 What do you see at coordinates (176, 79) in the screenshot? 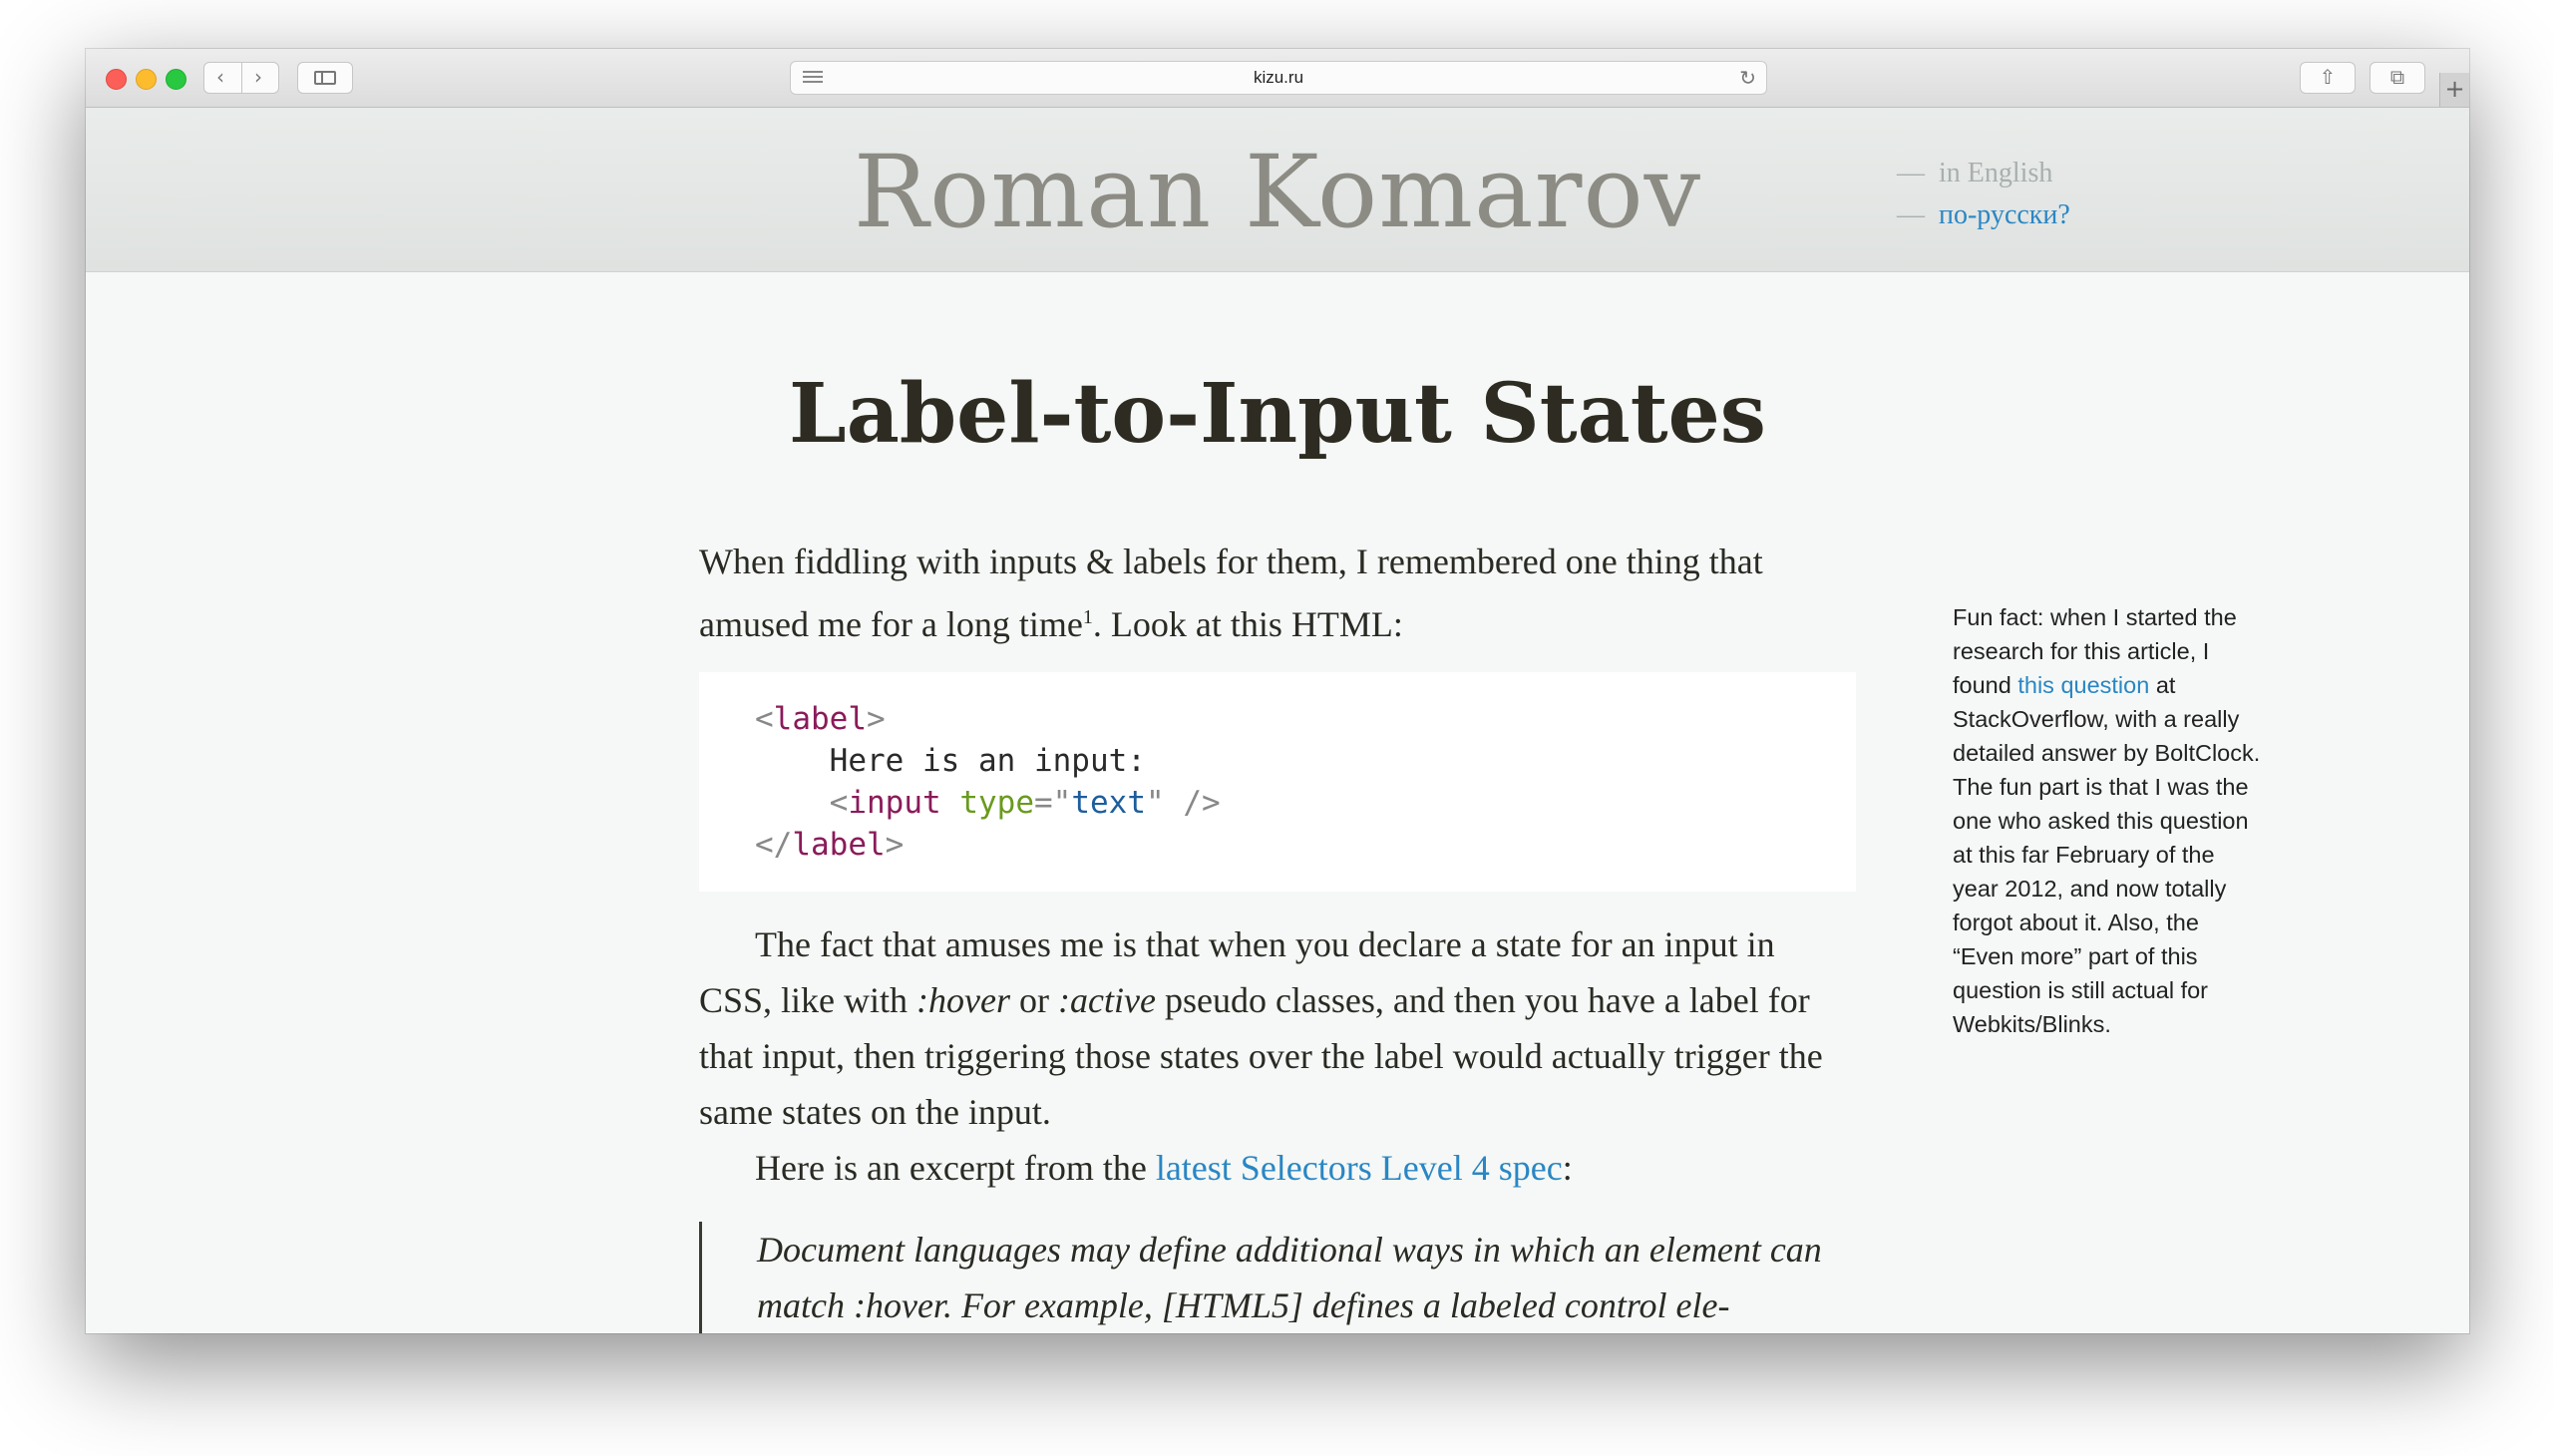
I see `zoom-window-button` at bounding box center [176, 79].